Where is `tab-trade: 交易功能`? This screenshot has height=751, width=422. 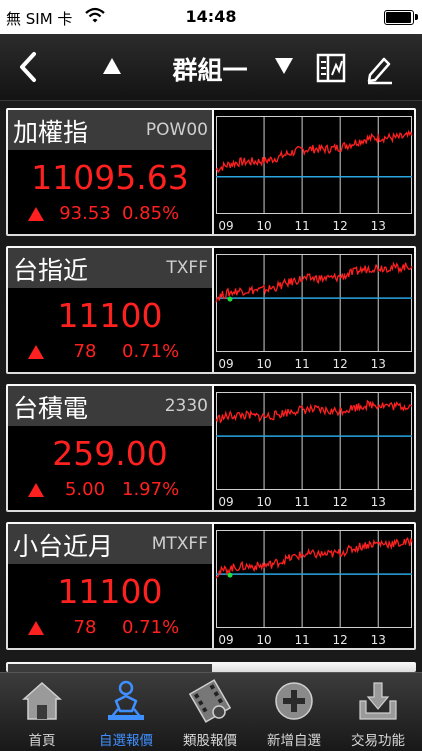
tab-trade: 交易功能 is located at coordinates (378, 712).